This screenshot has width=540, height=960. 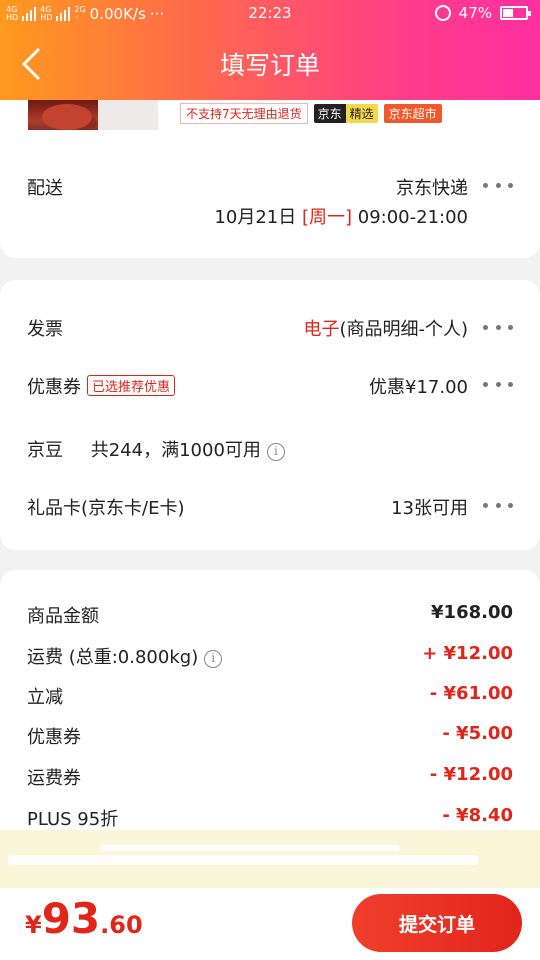 What do you see at coordinates (429, 507) in the screenshot?
I see `giftcard-value: 13张可用` at bounding box center [429, 507].